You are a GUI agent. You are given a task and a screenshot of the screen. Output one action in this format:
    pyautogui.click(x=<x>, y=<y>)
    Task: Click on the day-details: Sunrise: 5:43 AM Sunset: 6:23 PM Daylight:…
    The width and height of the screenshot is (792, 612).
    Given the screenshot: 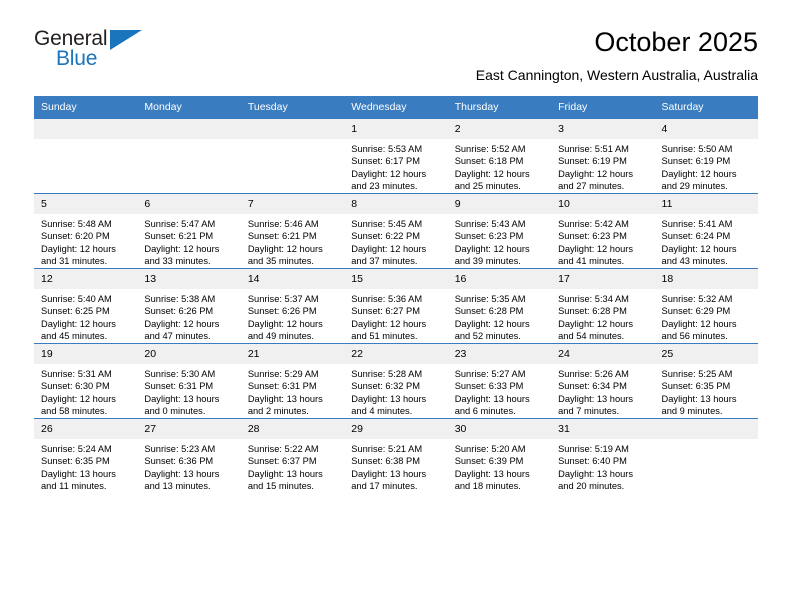 What is the action you would take?
    pyautogui.click(x=499, y=240)
    